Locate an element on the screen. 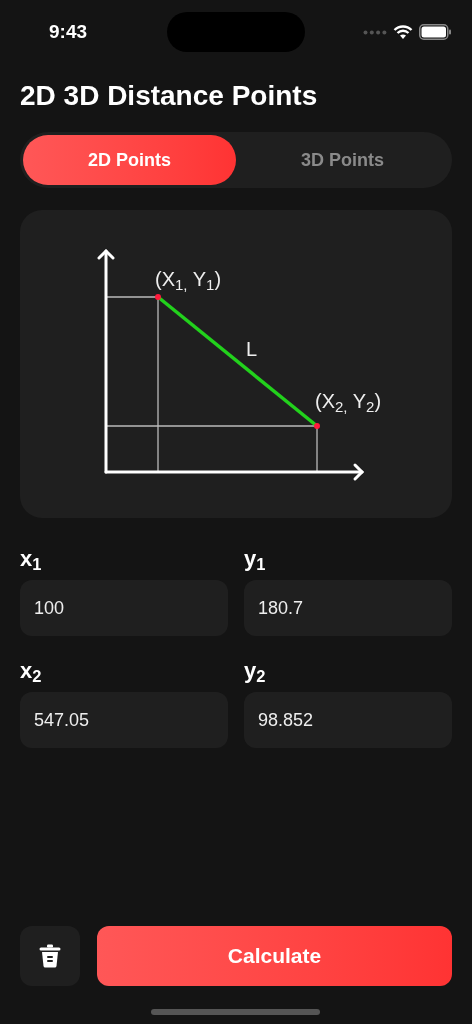 The width and height of the screenshot is (472, 1024). battery-icon is located at coordinates (435, 32).